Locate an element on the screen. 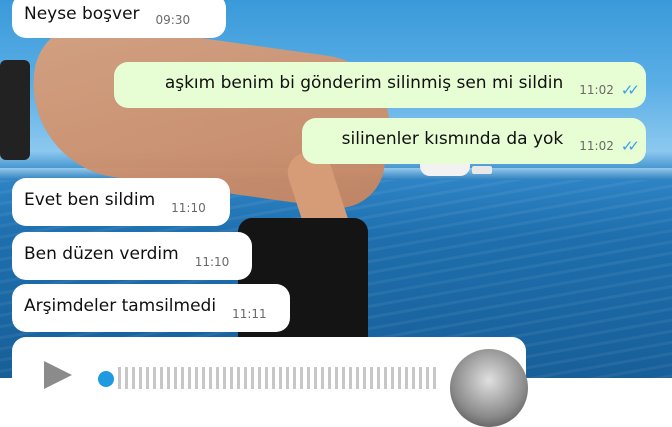 Image resolution: width=672 pixels, height=427 pixels. message-time: 11:11 is located at coordinates (249, 314).